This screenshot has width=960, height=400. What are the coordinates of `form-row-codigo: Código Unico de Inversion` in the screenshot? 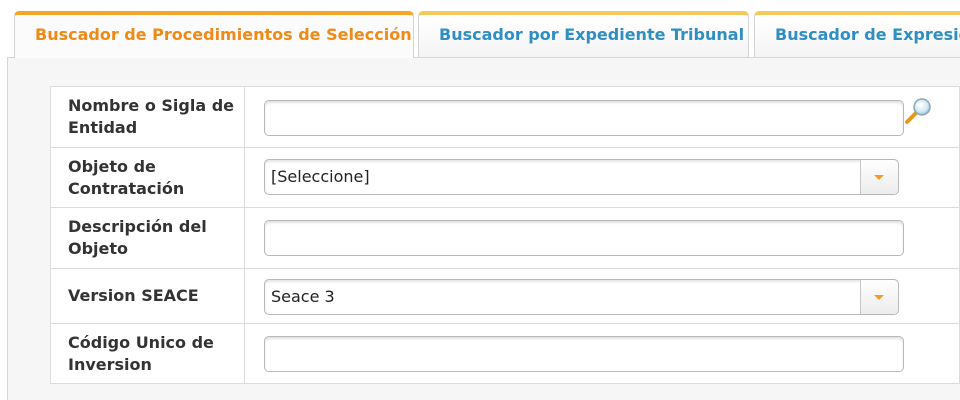 It's located at (505, 353).